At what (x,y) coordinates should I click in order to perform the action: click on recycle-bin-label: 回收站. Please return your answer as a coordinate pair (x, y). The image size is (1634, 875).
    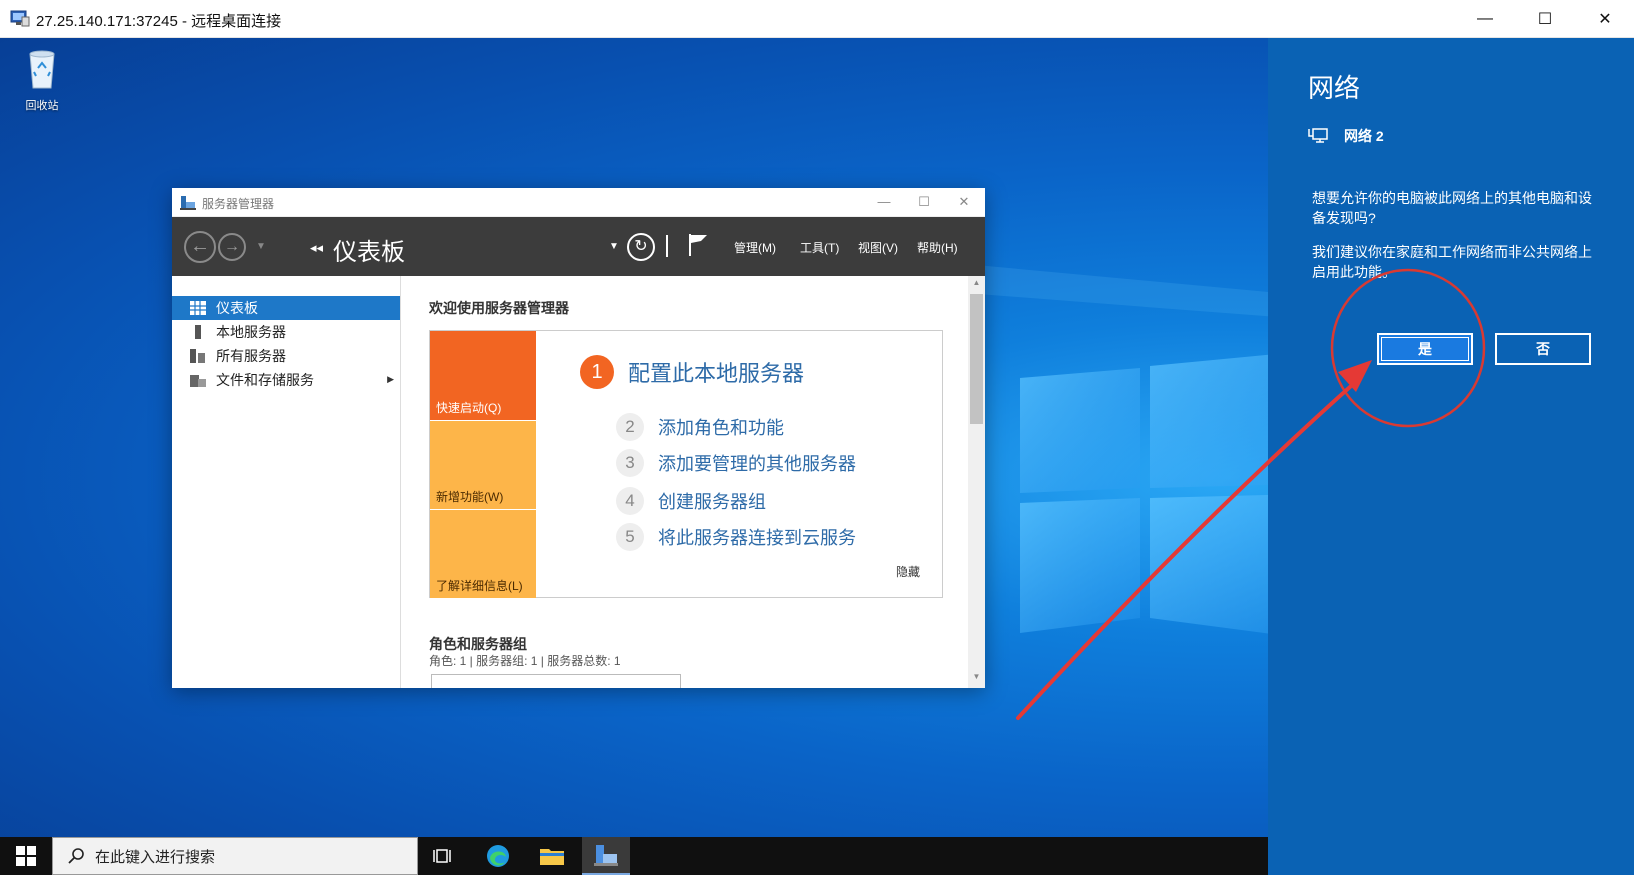
    Looking at the image, I should click on (42, 106).